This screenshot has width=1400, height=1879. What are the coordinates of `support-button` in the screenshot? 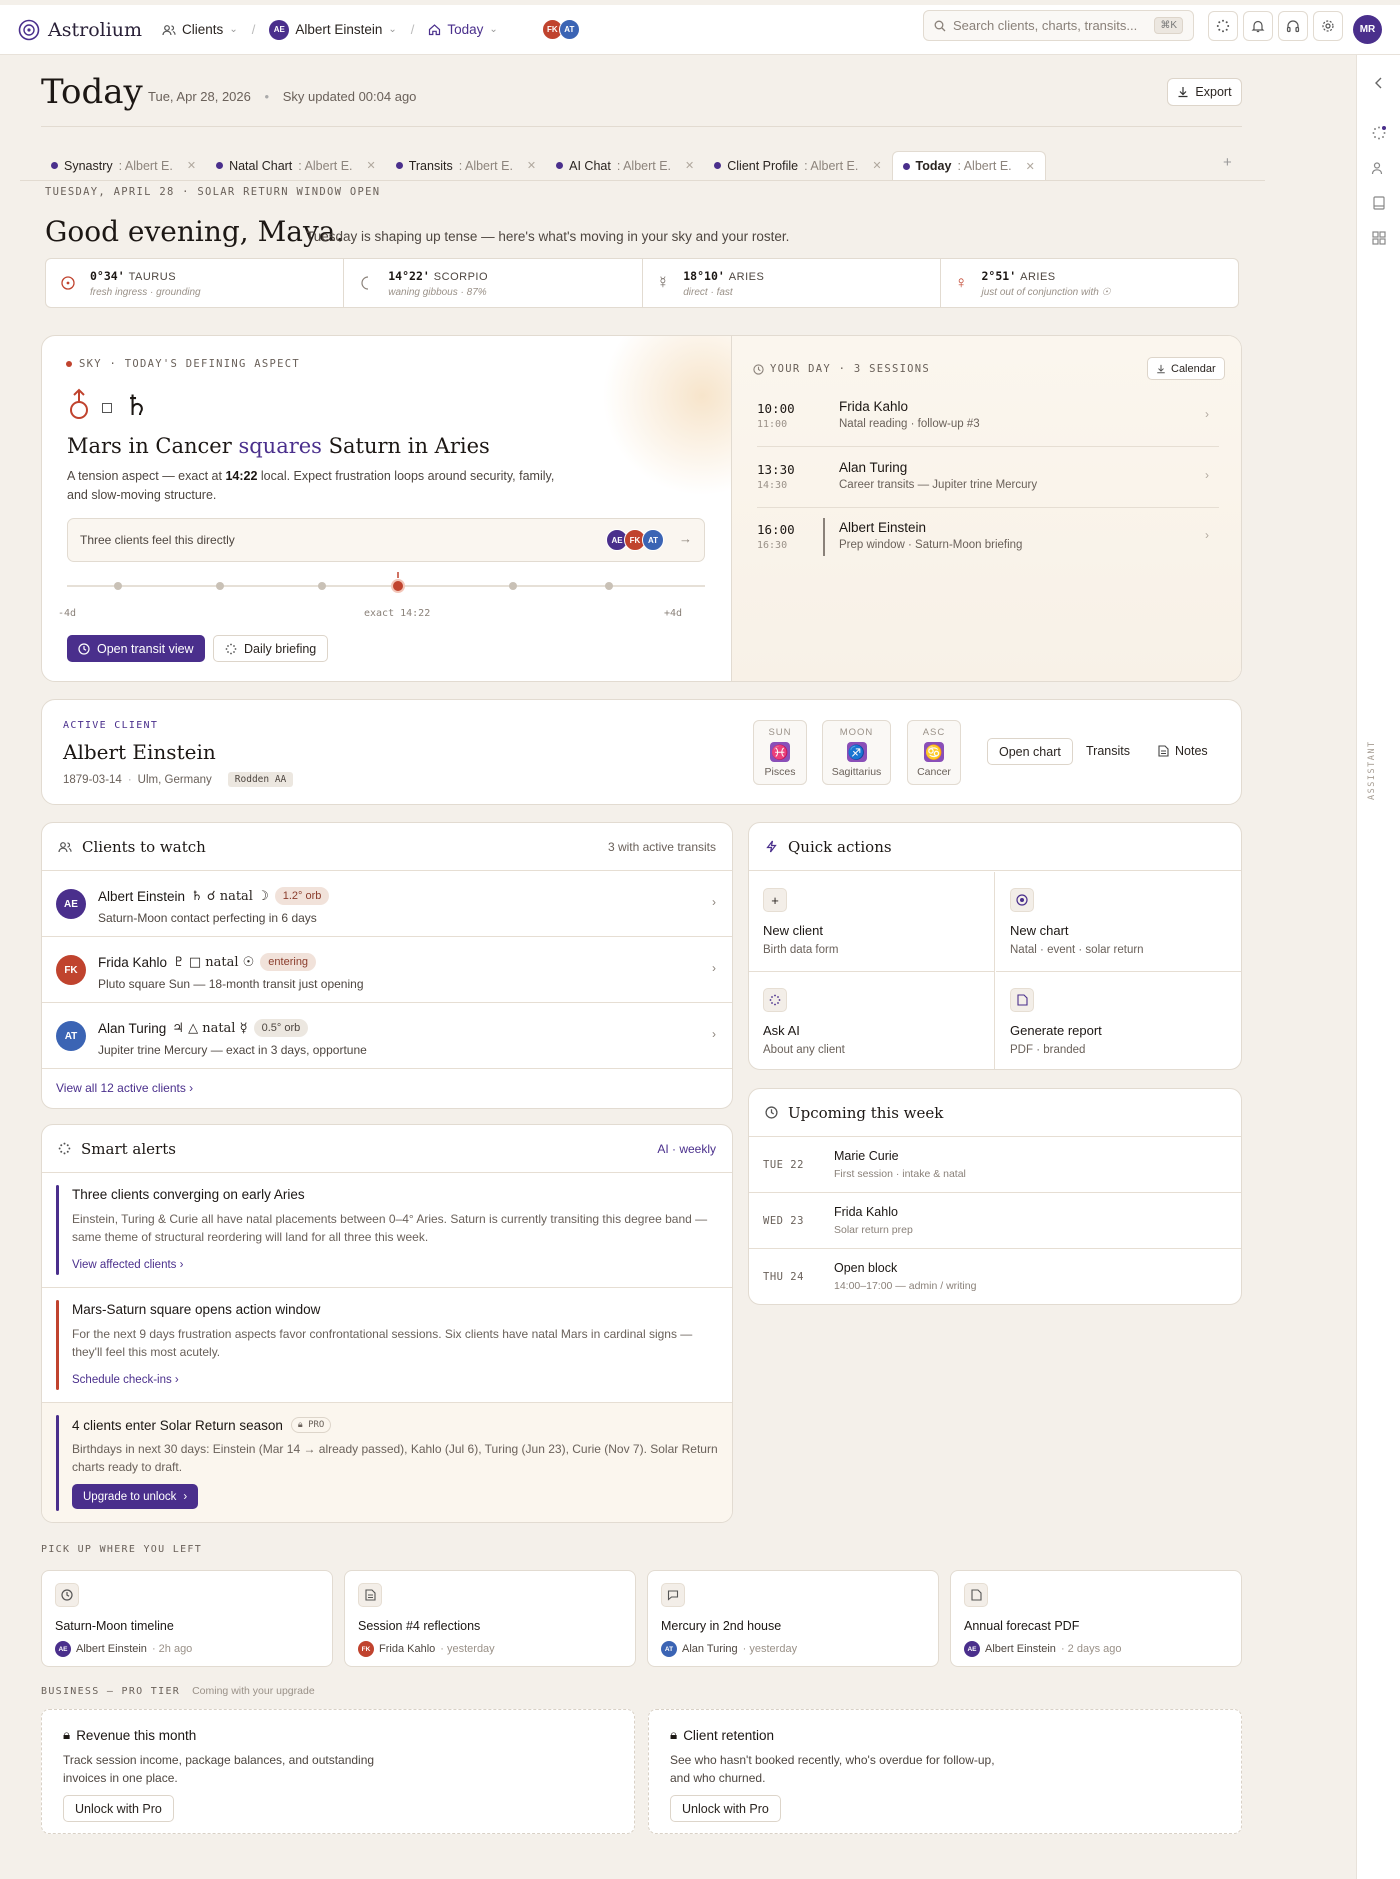 It's located at (1293, 26).